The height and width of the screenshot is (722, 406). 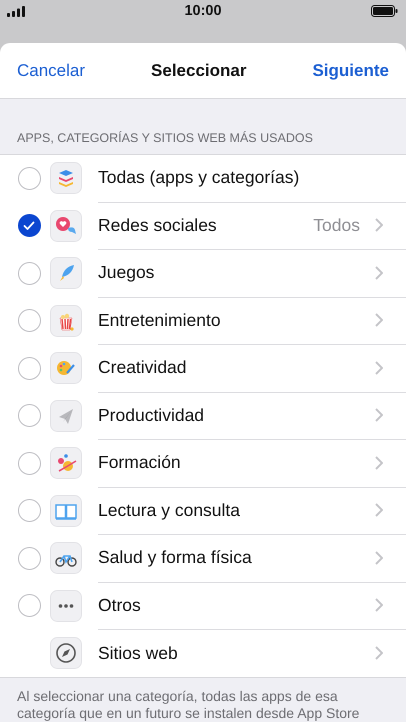 I want to click on chat-bubbles-icon, so click(x=66, y=226).